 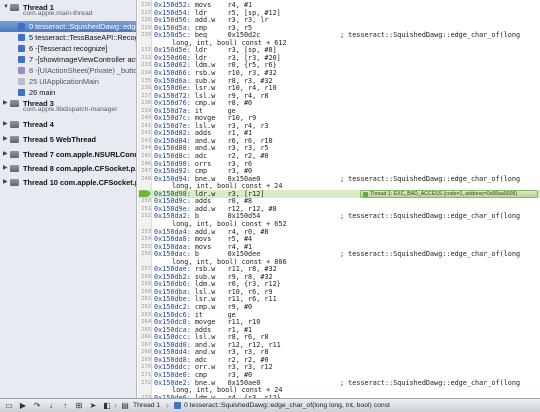 What do you see at coordinates (93, 405) in the screenshot?
I see `simulate-location-icon: ➤` at bounding box center [93, 405].